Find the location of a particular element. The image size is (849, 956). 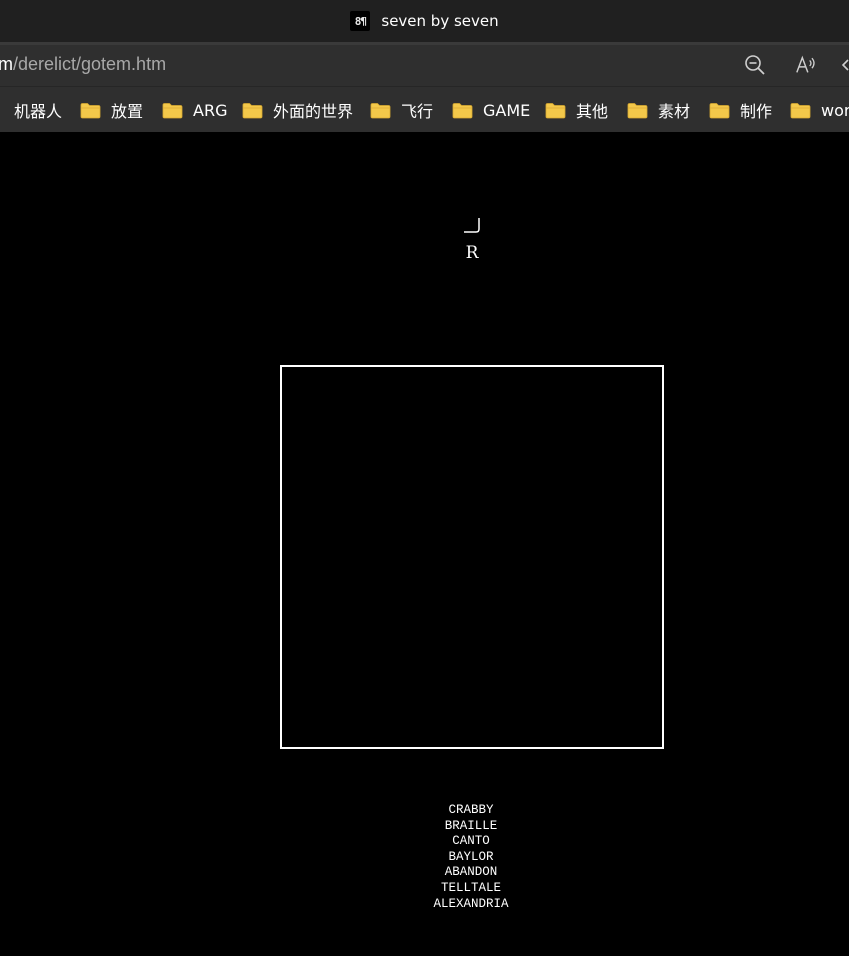

bookmark-folder: 飞行 is located at coordinates (401, 110).